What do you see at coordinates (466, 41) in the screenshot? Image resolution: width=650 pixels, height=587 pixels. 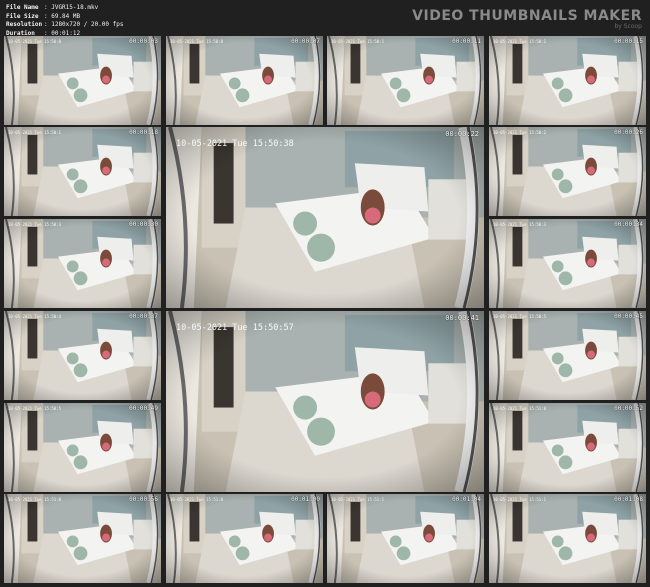 I see `thumbnail-time-label: 00:00:11` at bounding box center [466, 41].